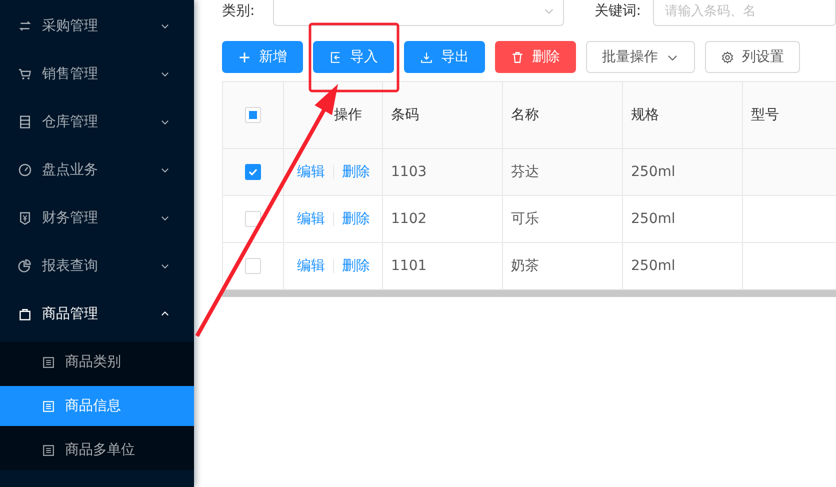 This screenshot has width=836, height=487. I want to click on trash-icon, so click(517, 57).